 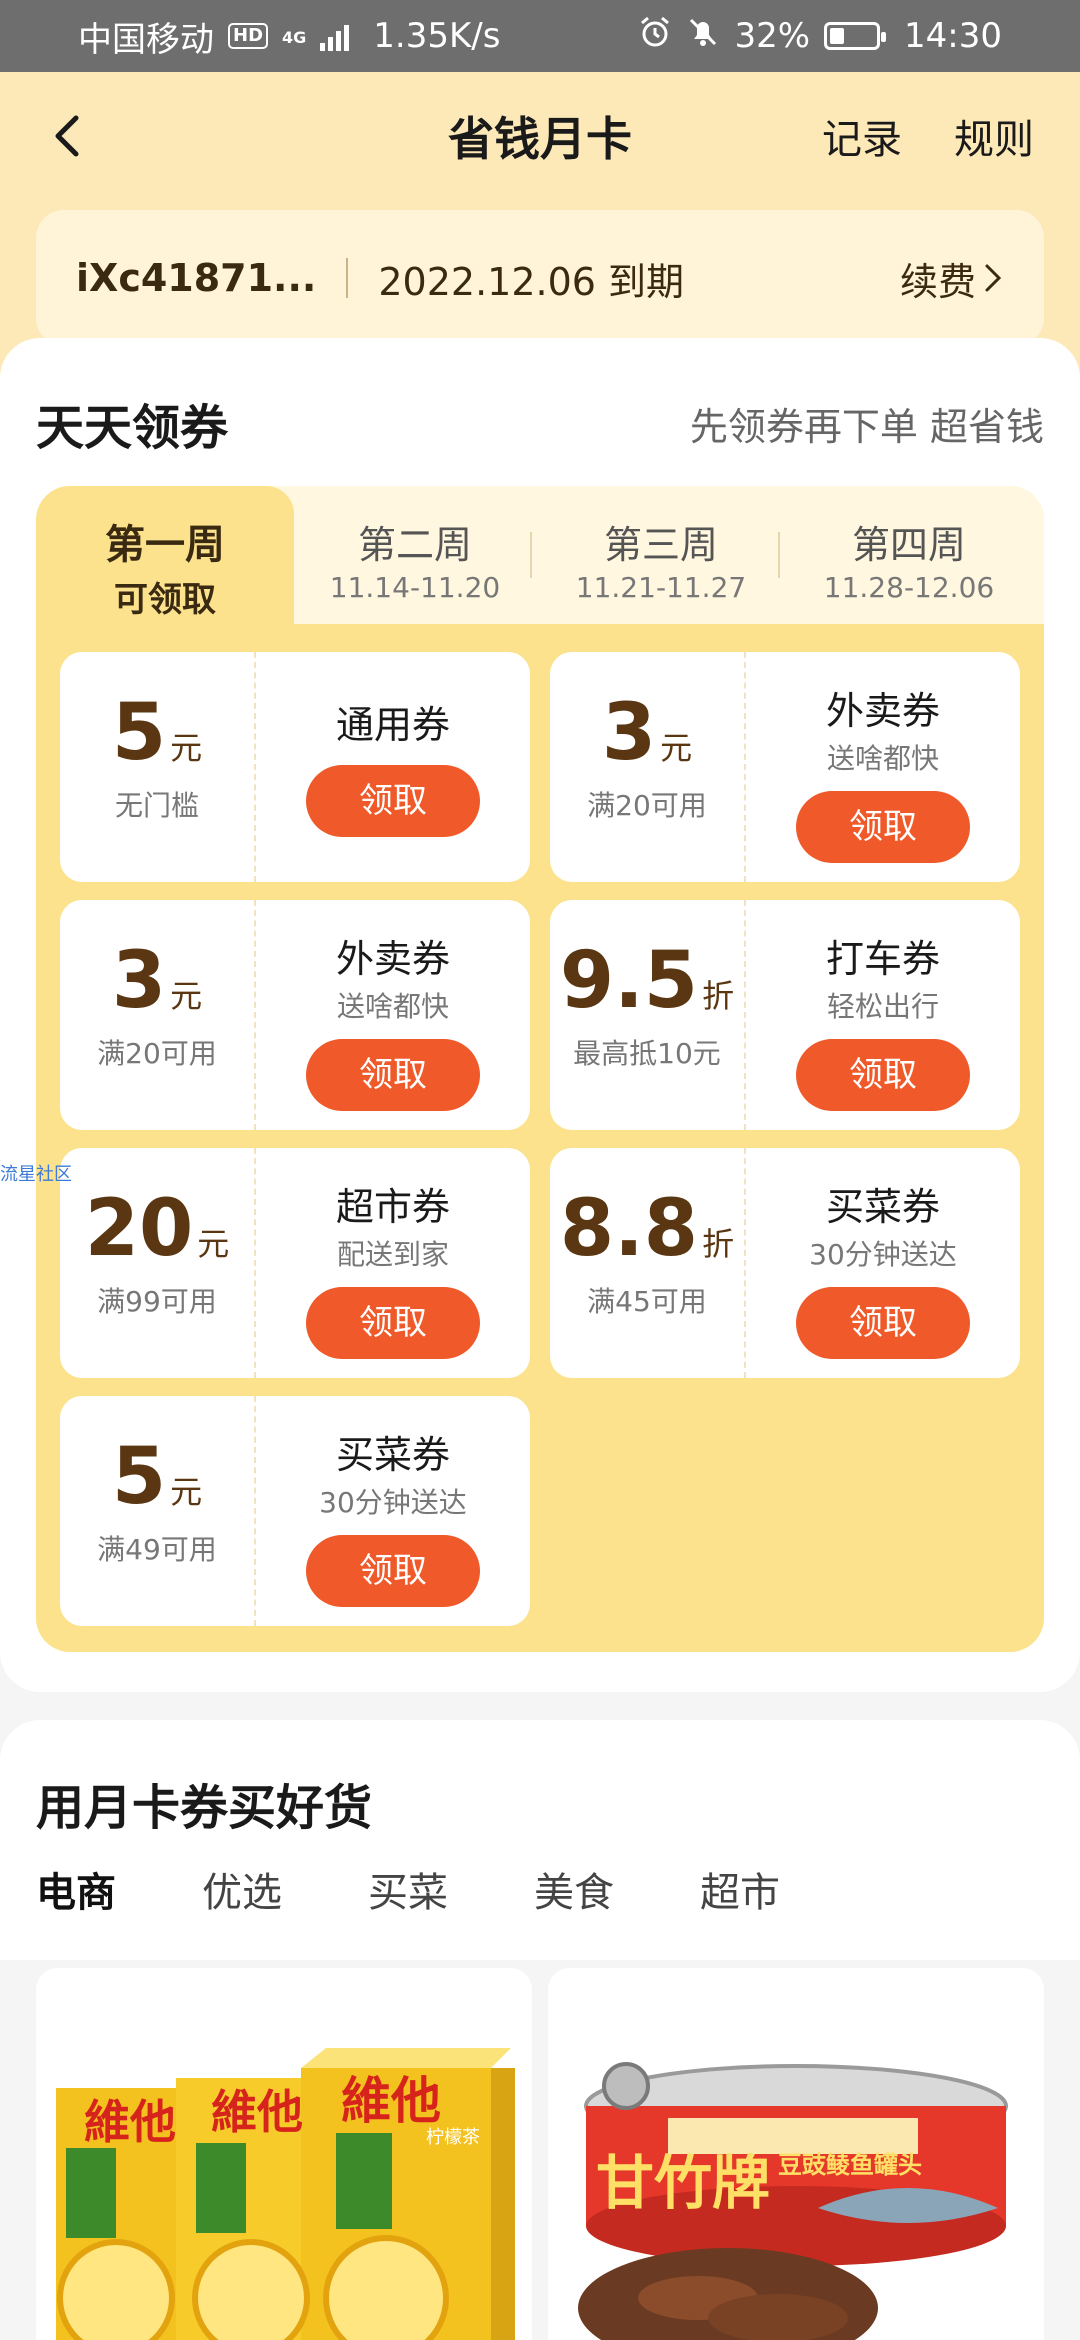 I want to click on coupon-amount: 20, so click(x=139, y=1229).